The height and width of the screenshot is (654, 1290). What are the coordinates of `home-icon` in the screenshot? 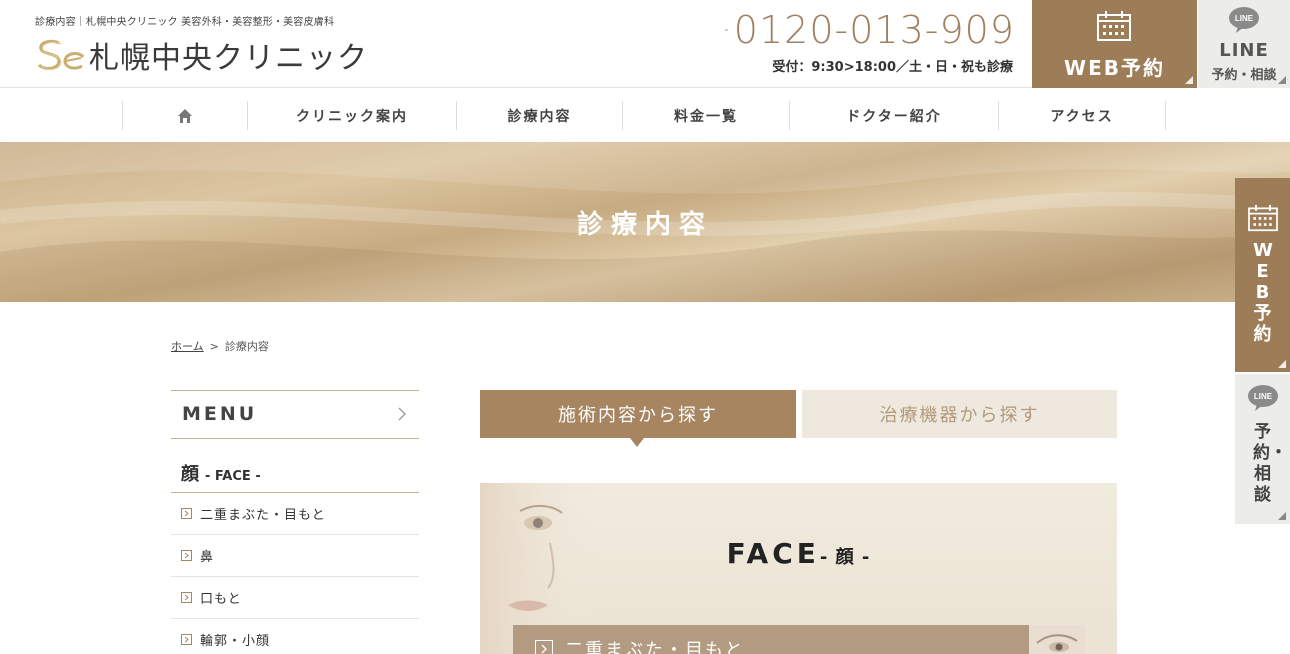 It's located at (185, 115).